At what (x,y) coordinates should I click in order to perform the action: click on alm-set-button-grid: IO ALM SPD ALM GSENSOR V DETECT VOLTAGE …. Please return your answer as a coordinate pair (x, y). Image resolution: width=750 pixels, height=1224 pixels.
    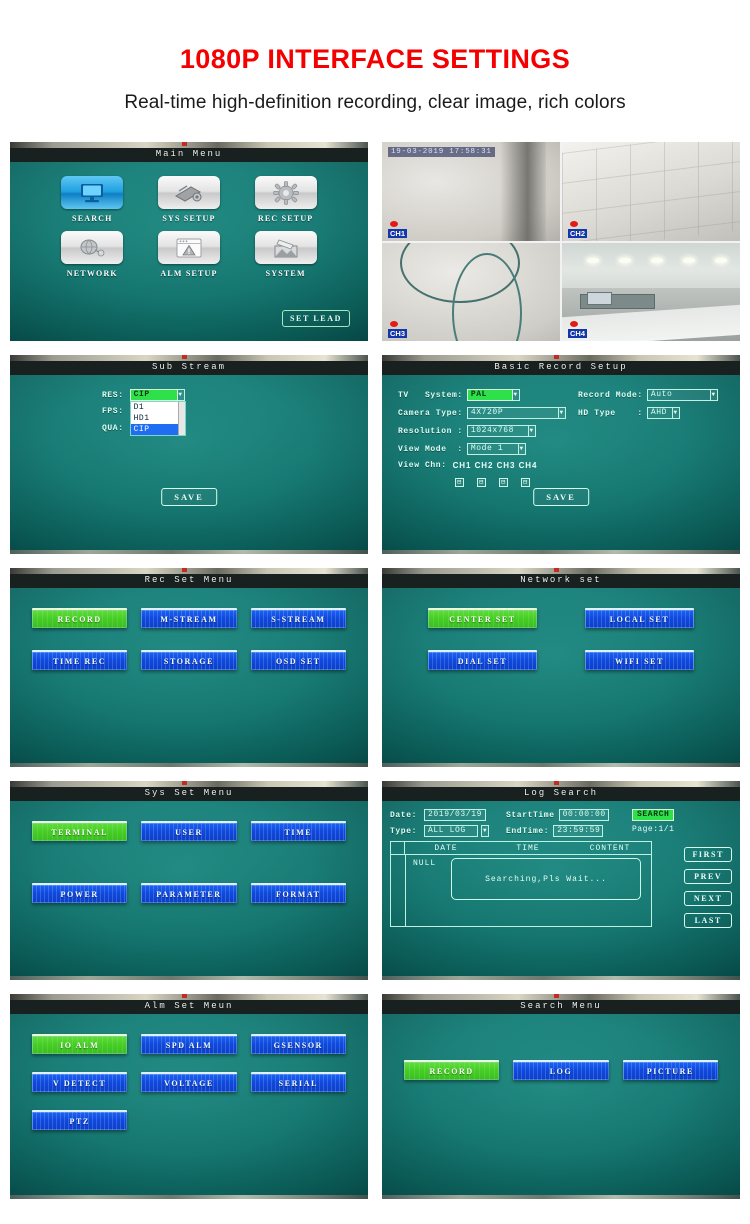
    Looking at the image, I should click on (189, 1072).